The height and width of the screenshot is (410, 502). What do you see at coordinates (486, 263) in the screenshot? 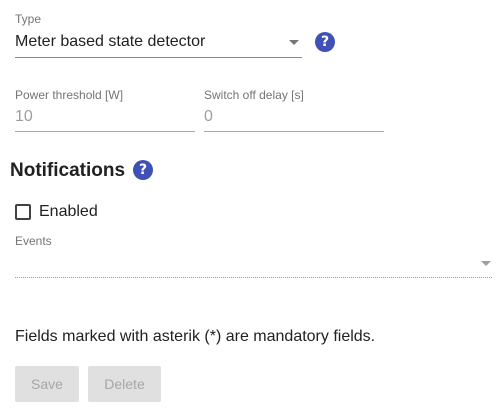
I see `events-chevron-down-icon` at bounding box center [486, 263].